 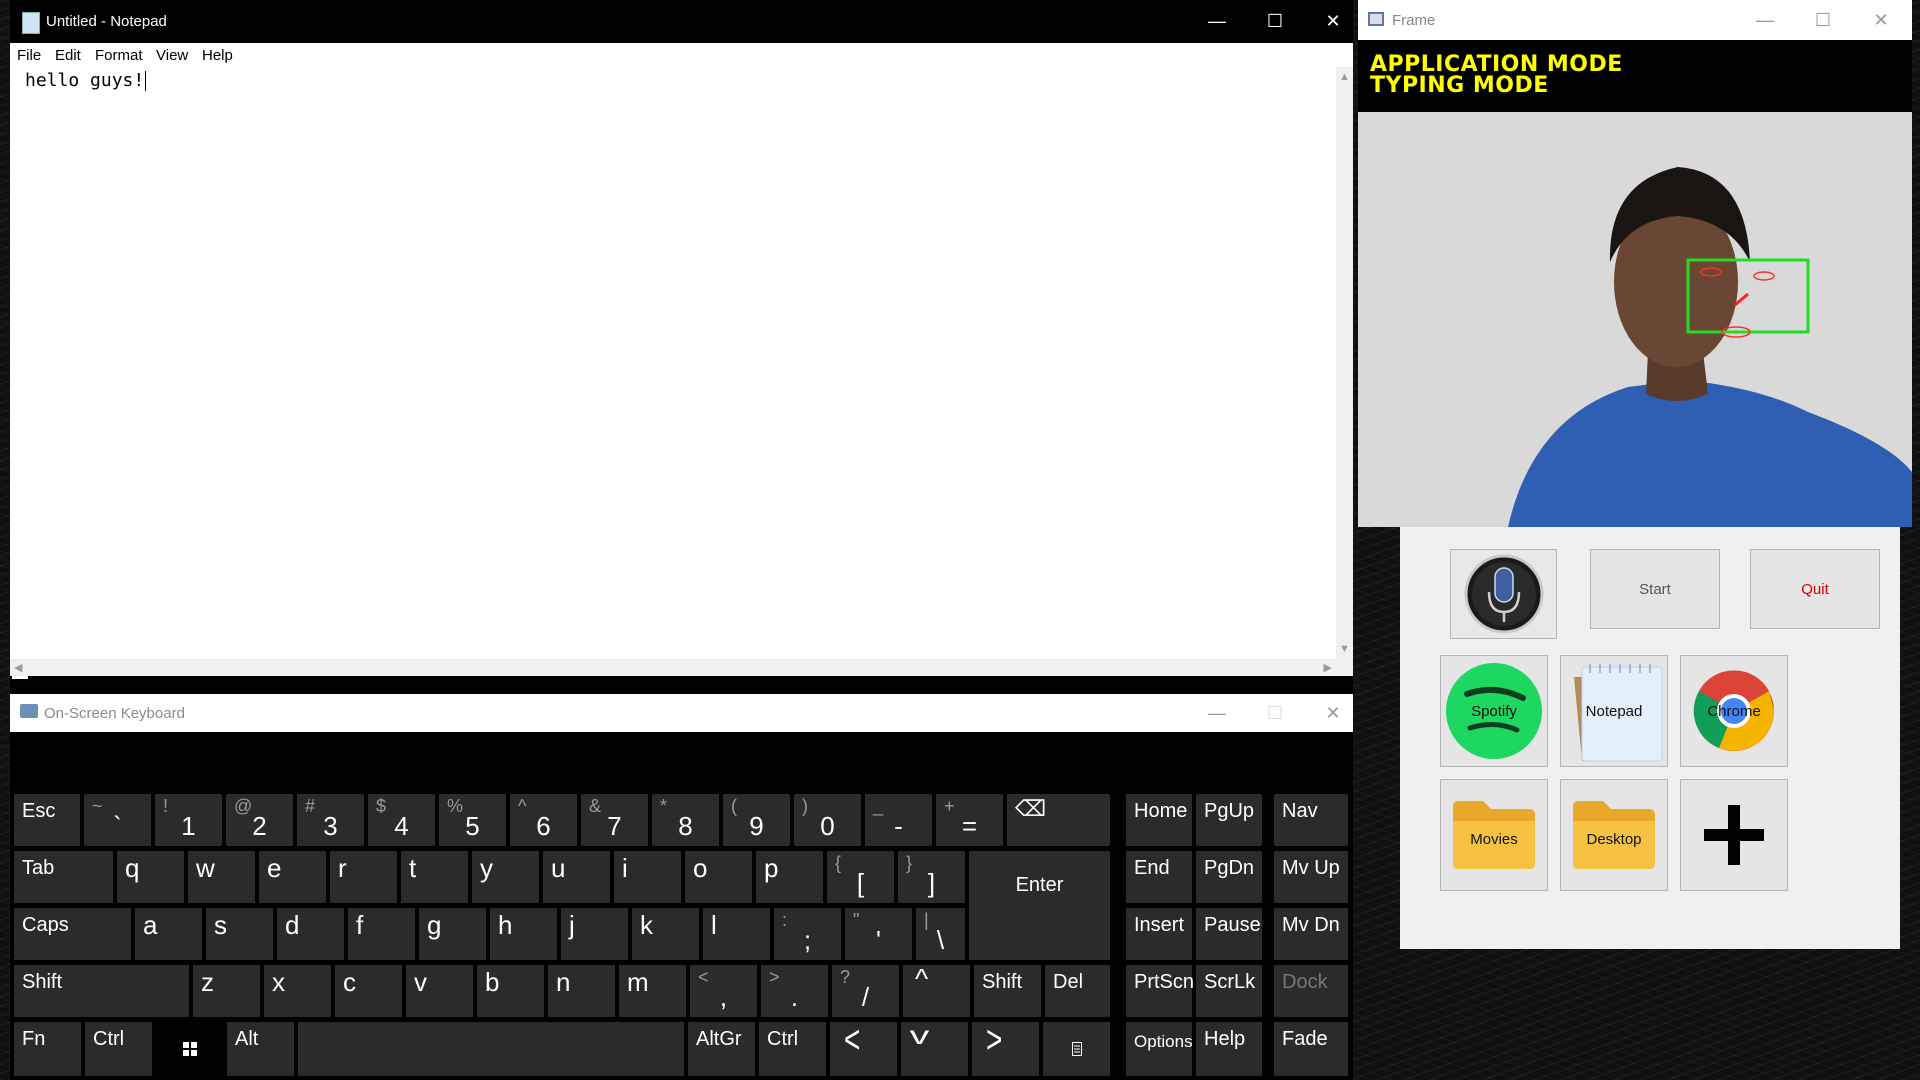 I want to click on key-mv-dn: Mv Dn, so click(x=1311, y=934).